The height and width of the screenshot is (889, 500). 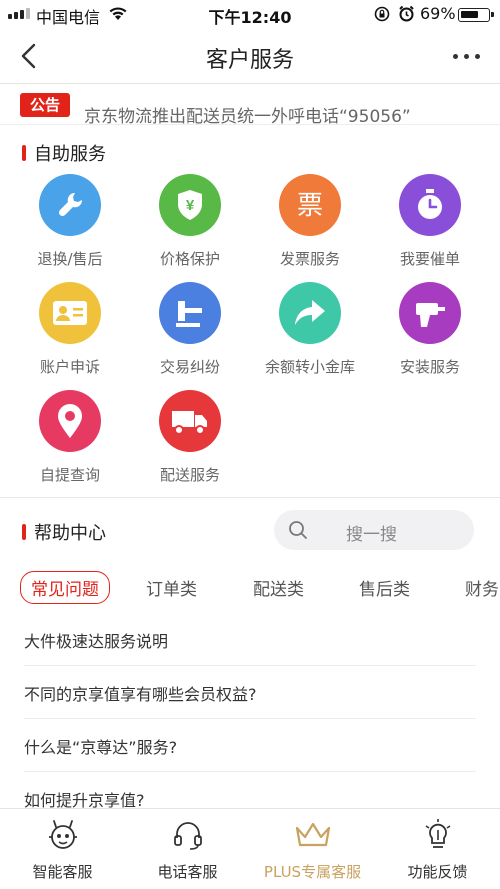 I want to click on drill-icon, so click(x=430, y=313).